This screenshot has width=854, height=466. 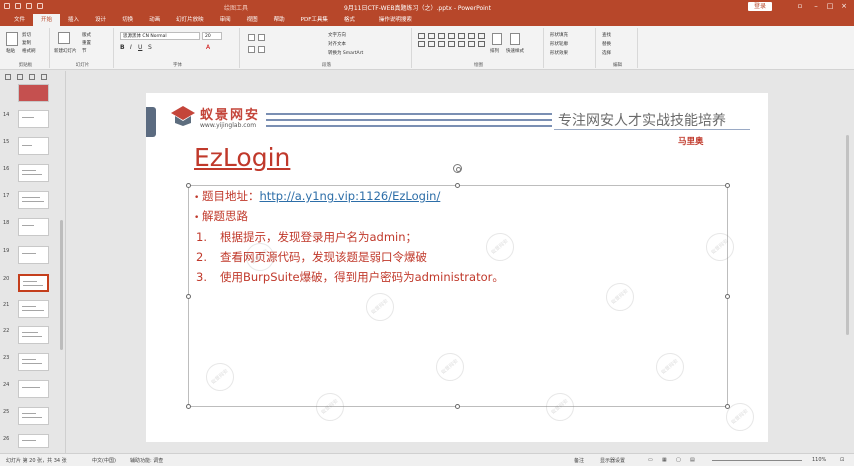 I want to click on rotate-handle, so click(x=457, y=168).